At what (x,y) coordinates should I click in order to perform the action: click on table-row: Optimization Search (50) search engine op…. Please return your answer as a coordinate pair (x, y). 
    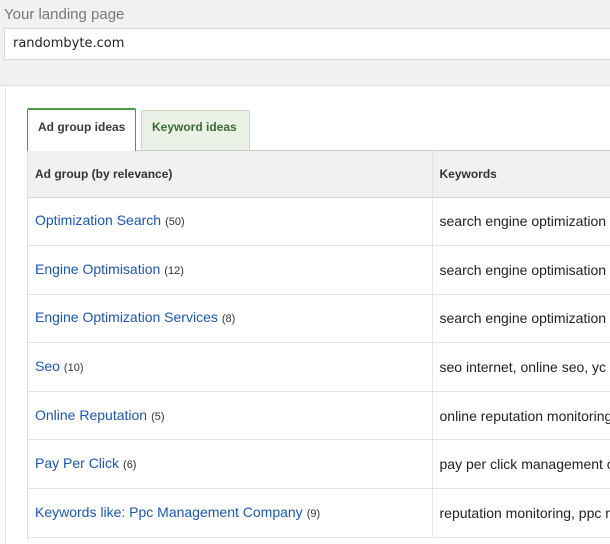
    Looking at the image, I should click on (319, 222).